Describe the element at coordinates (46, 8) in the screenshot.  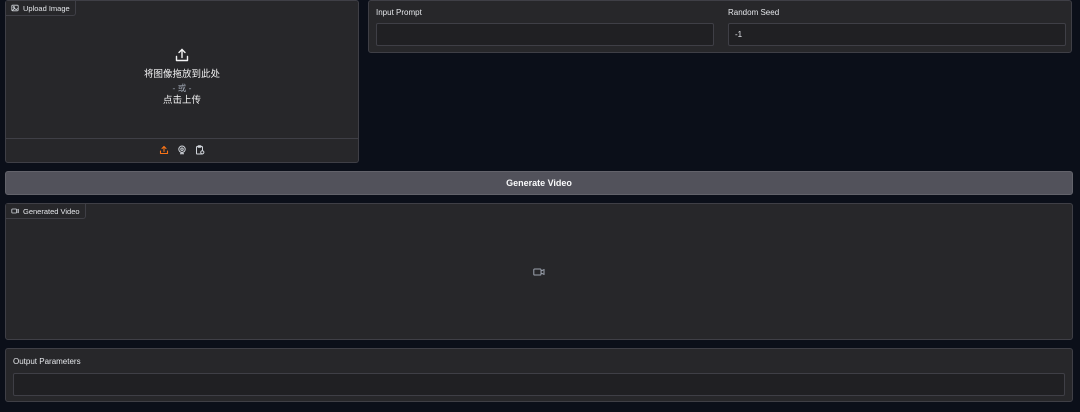
I see `upload-image-tag-label: Upload Image` at that location.